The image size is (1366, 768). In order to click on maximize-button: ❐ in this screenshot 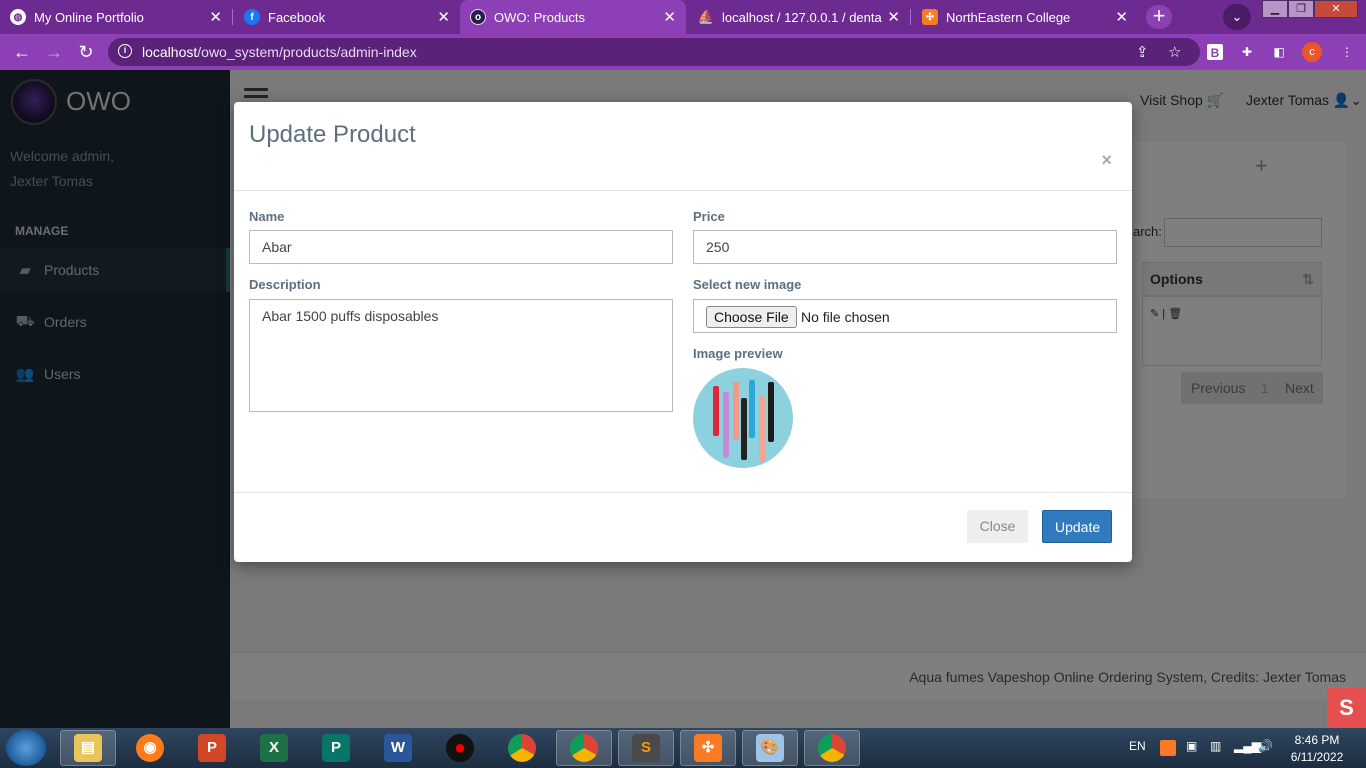, I will do `click(1301, 9)`.